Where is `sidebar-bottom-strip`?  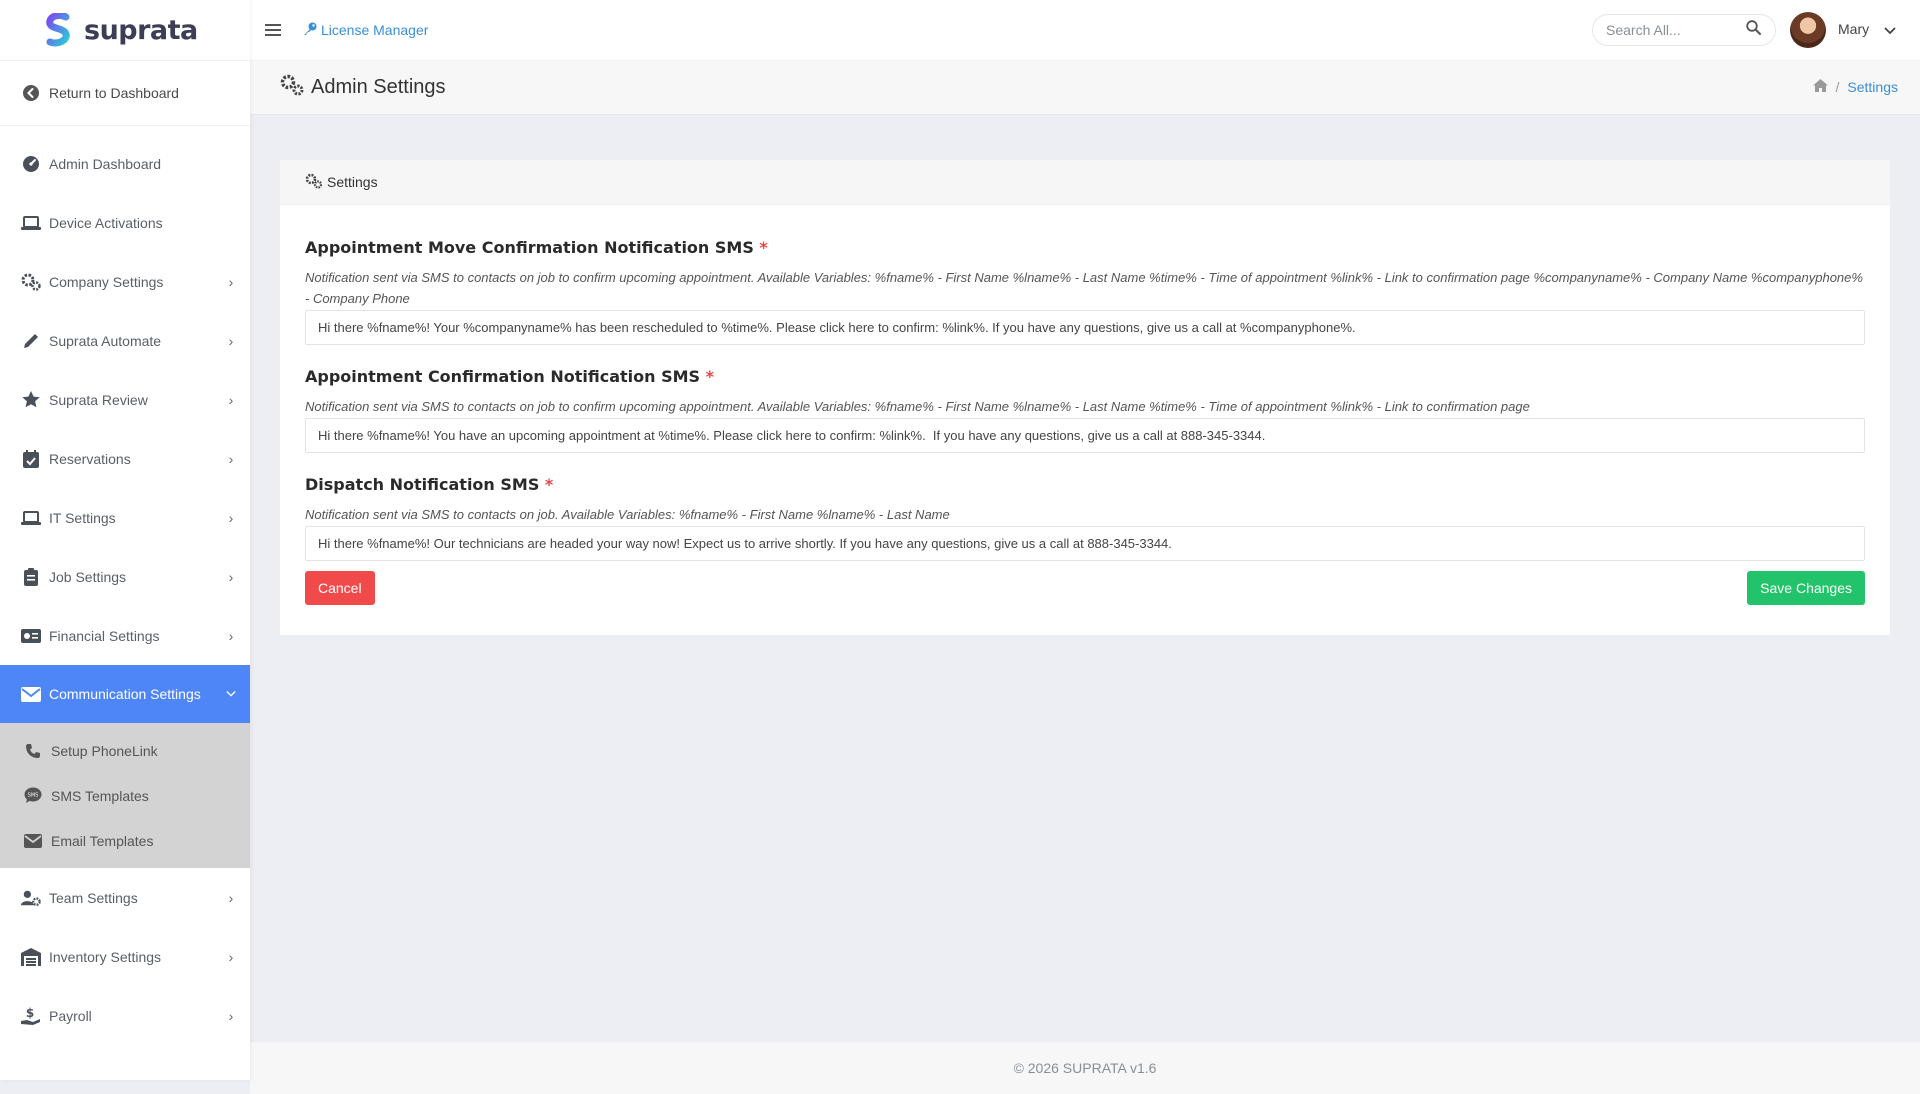
sidebar-bottom-strip is located at coordinates (125, 1087).